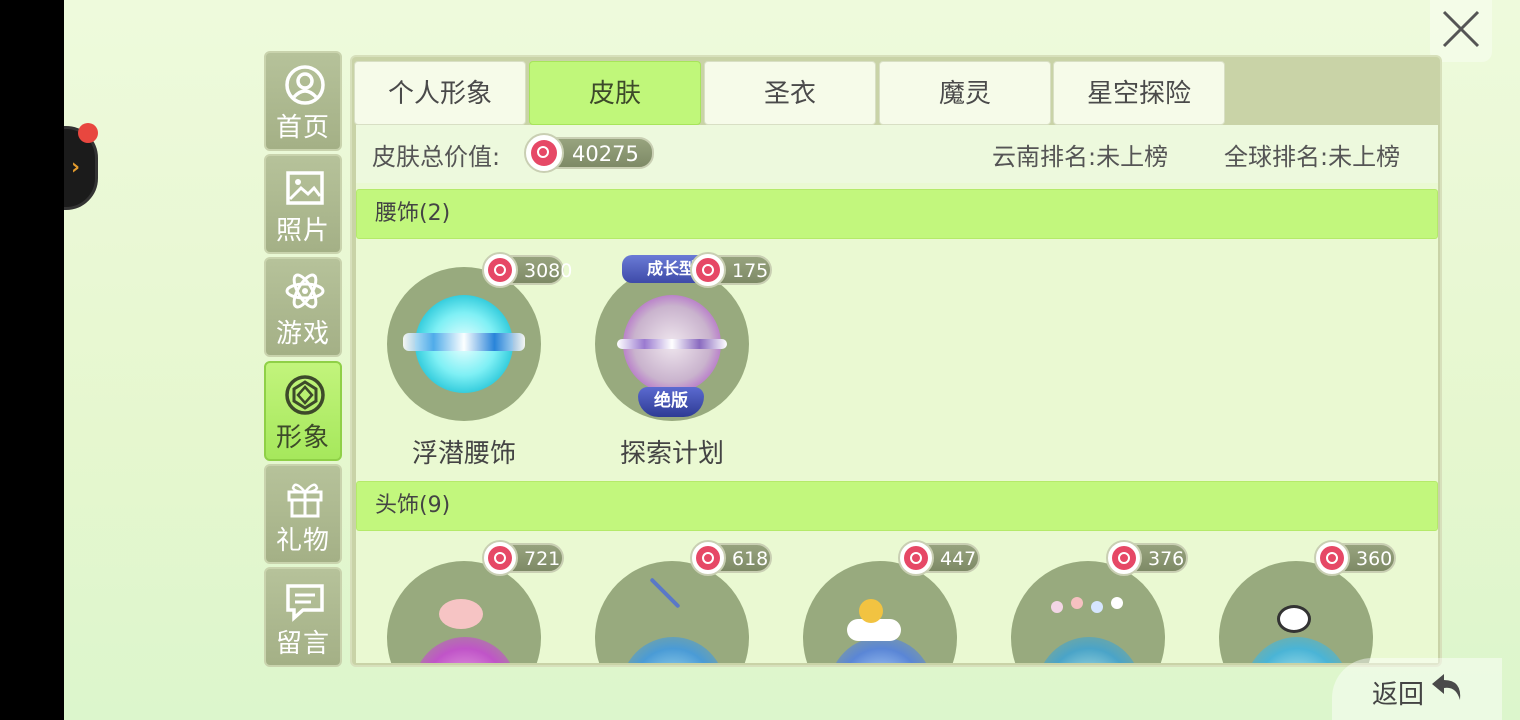 This screenshot has height=720, width=1520. What do you see at coordinates (302, 231) in the screenshot?
I see `nav-item-label: 照片` at bounding box center [302, 231].